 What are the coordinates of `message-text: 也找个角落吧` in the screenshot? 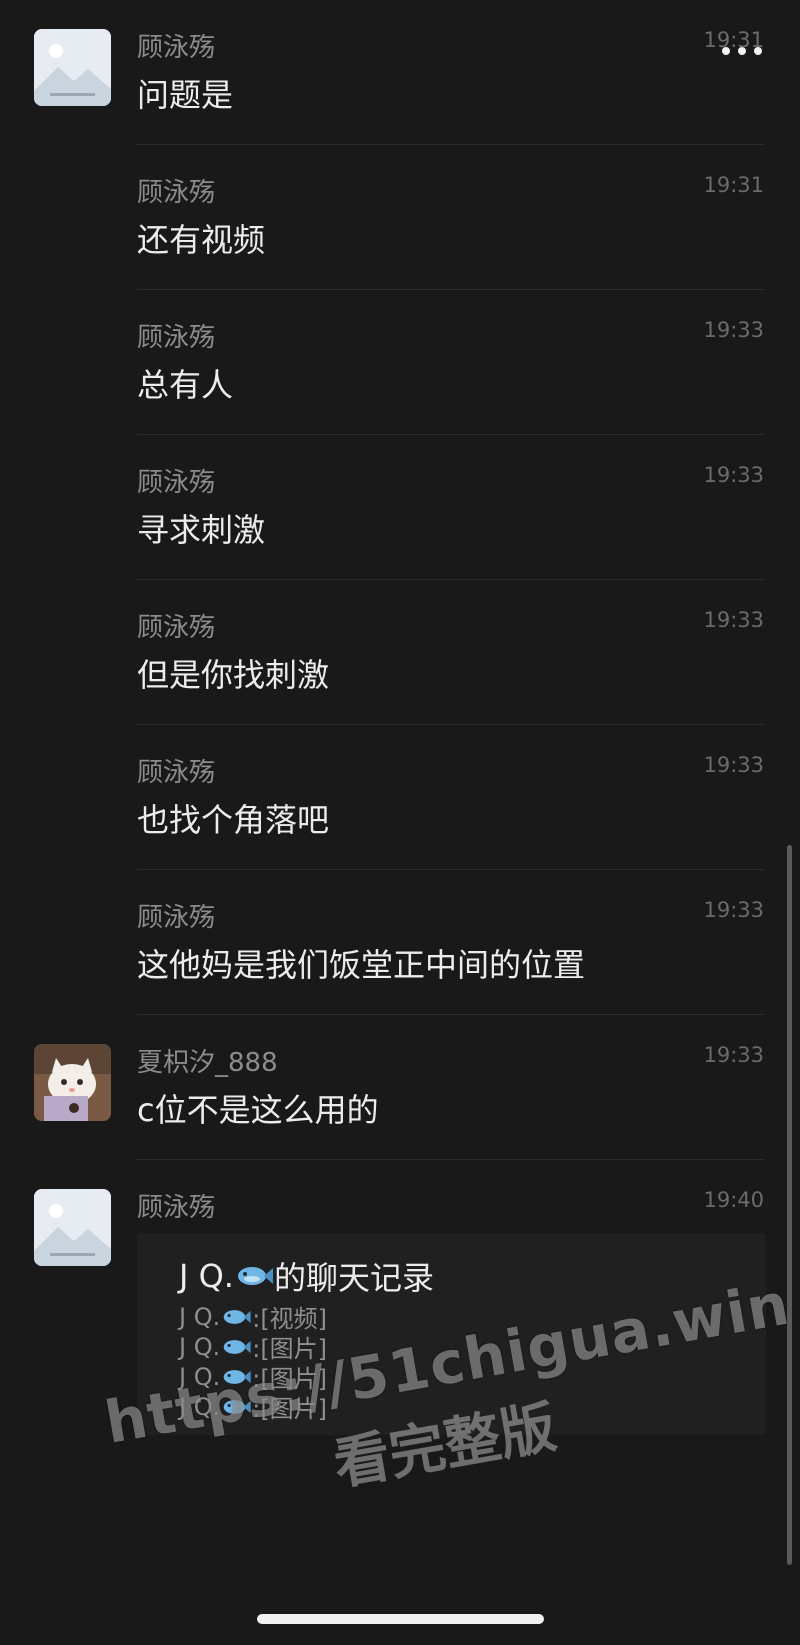 It's located at (233, 818).